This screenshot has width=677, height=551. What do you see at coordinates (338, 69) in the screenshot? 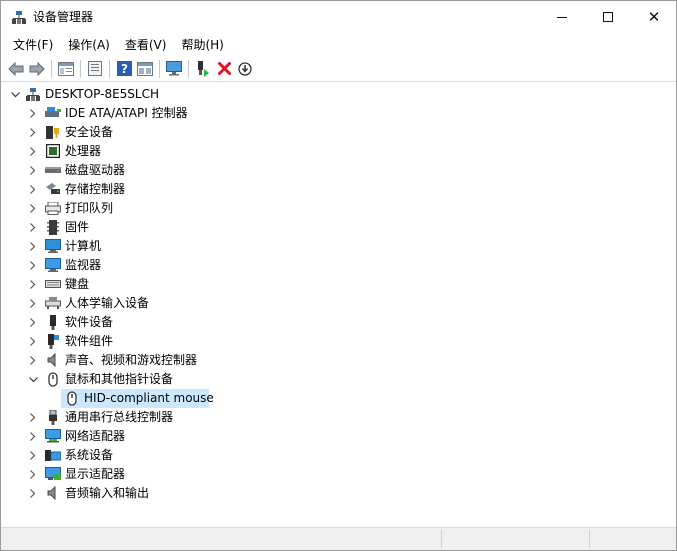
I see `toolbar: ?` at bounding box center [338, 69].